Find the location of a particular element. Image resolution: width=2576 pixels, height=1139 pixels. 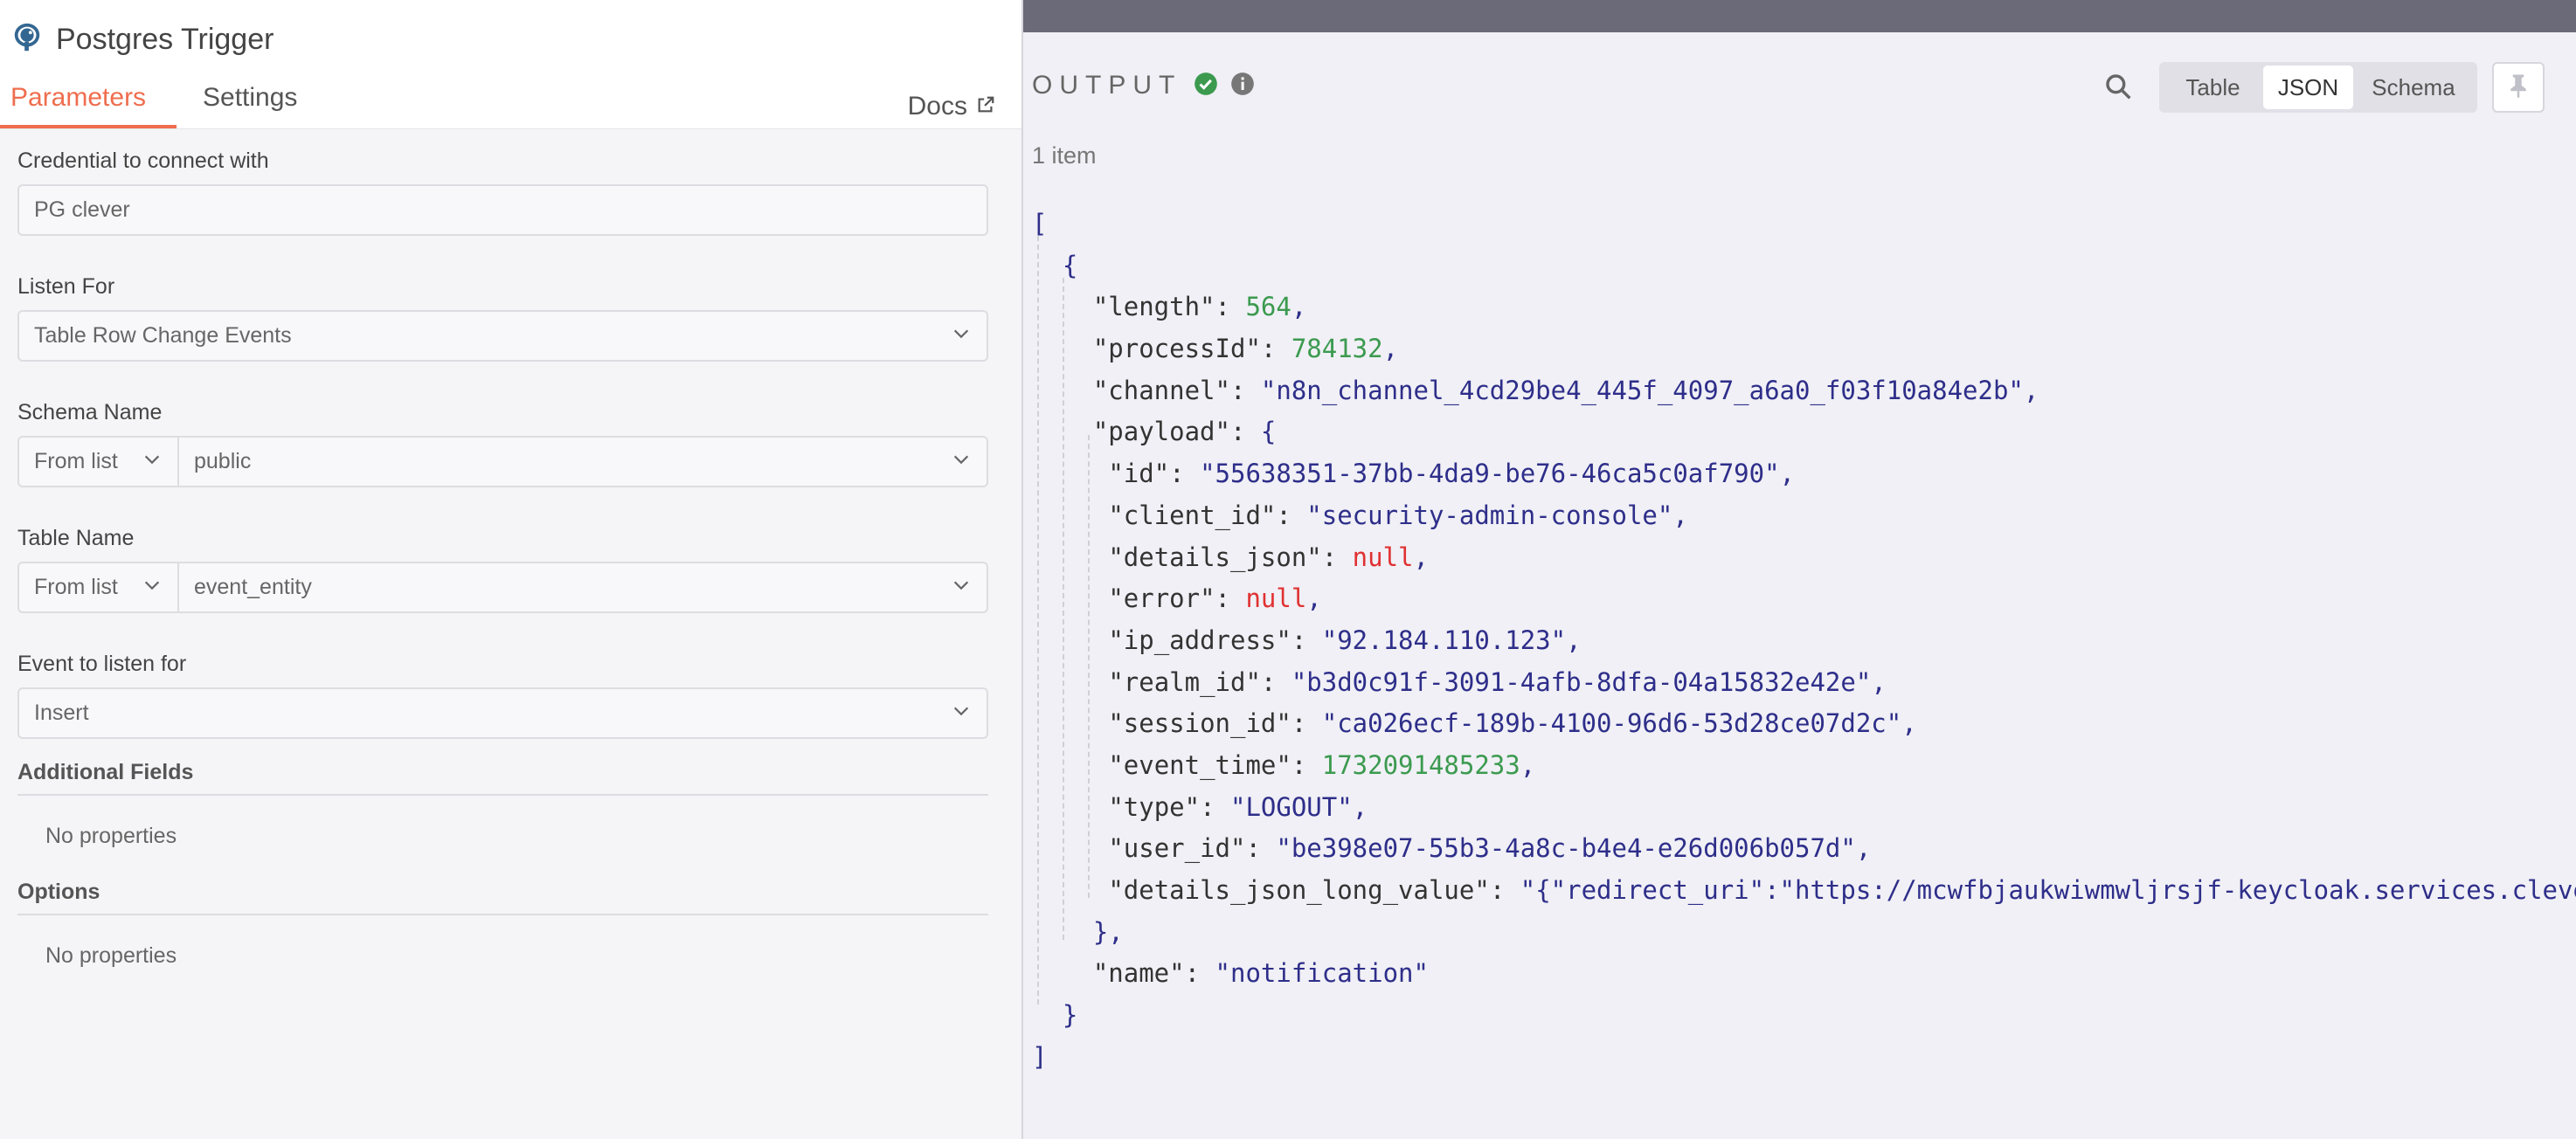

table-mode-select: From list is located at coordinates (99, 587).